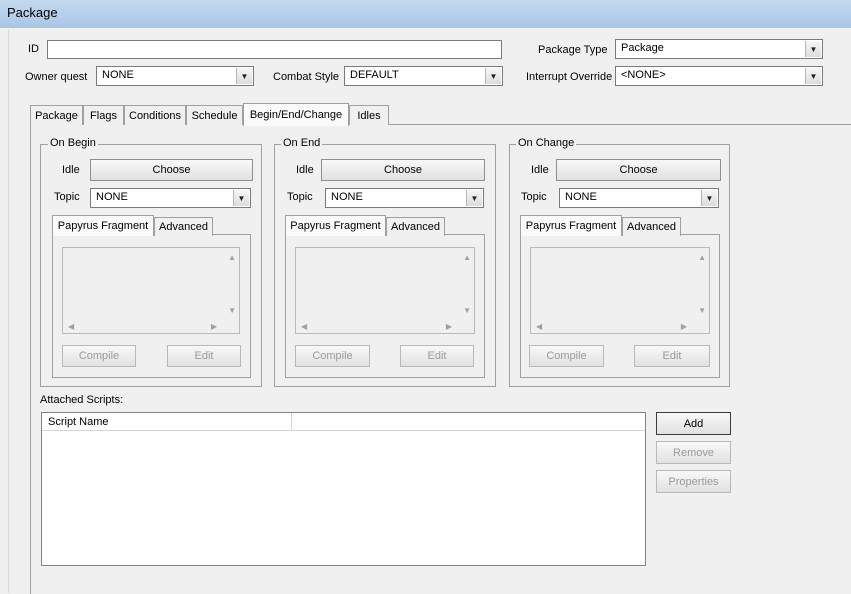 The width and height of the screenshot is (851, 594). I want to click on package-type-dropdown: Package ▼, so click(719, 49).